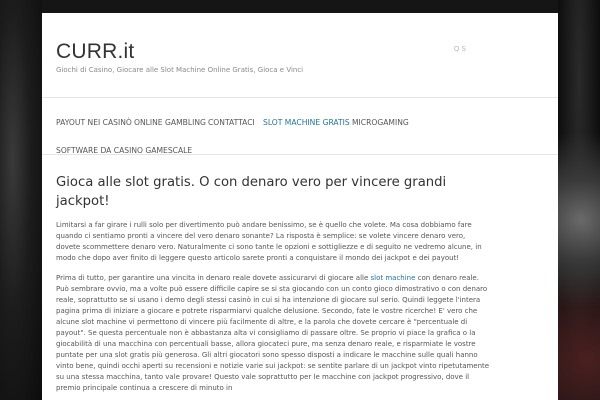 This screenshot has height=400, width=600. Describe the element at coordinates (380, 122) in the screenshot. I see `nav-item-microgaming: MICROGAMING` at that location.